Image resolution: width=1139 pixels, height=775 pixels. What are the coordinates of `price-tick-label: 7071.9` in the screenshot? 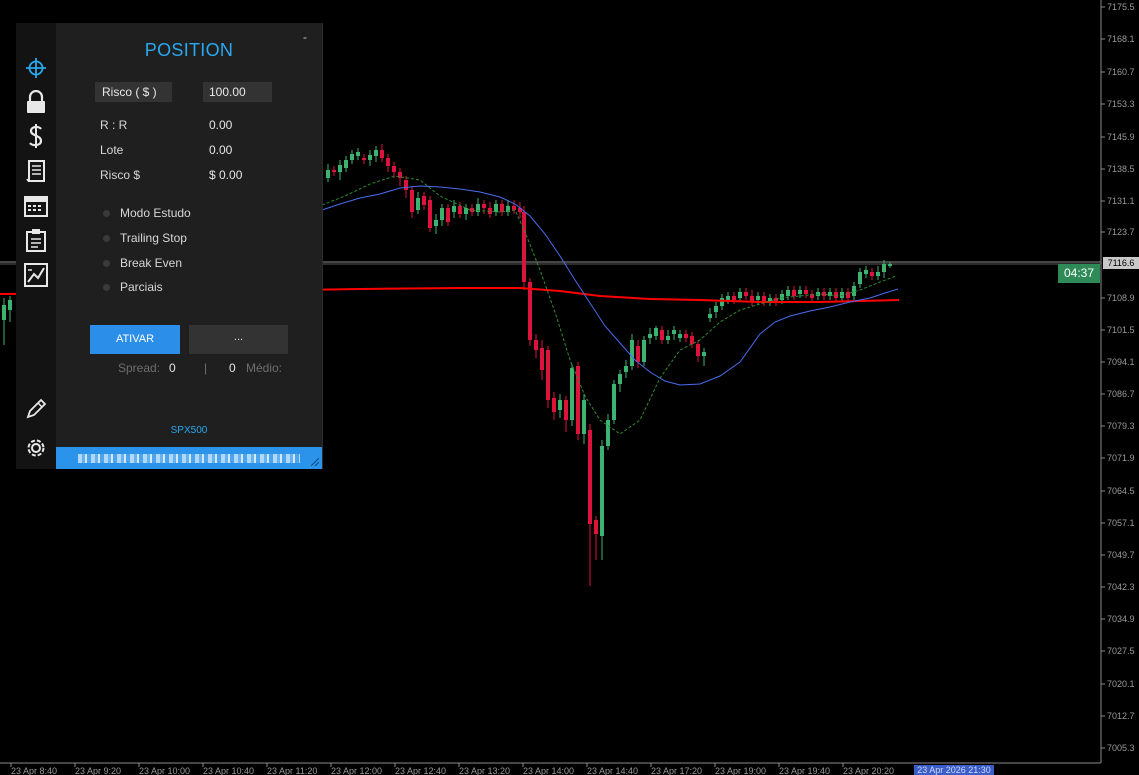 It's located at (1121, 458).